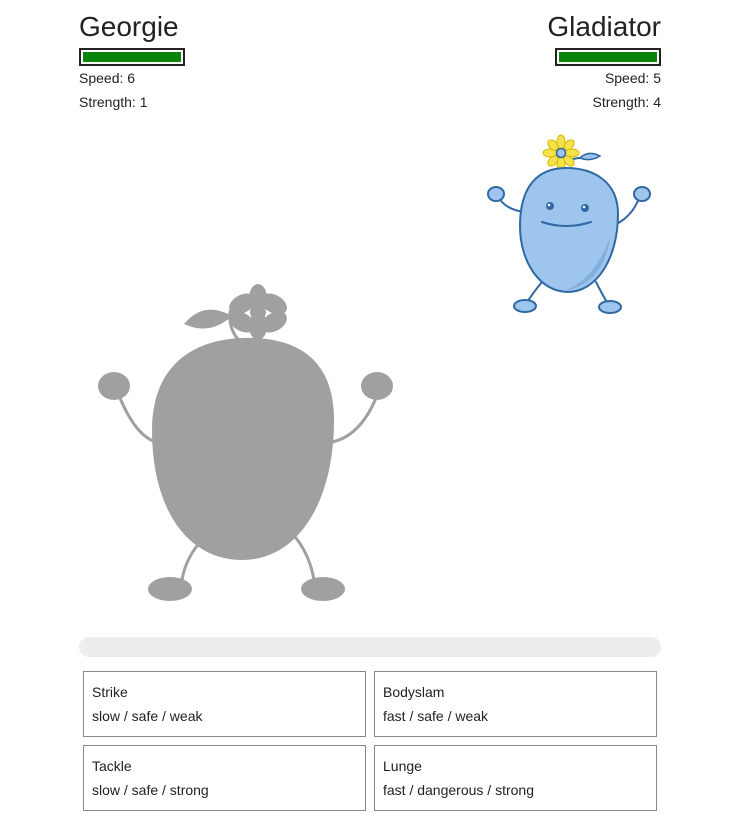 This screenshot has width=740, height=823. I want to click on opponent-name: Gladiator, so click(604, 26).